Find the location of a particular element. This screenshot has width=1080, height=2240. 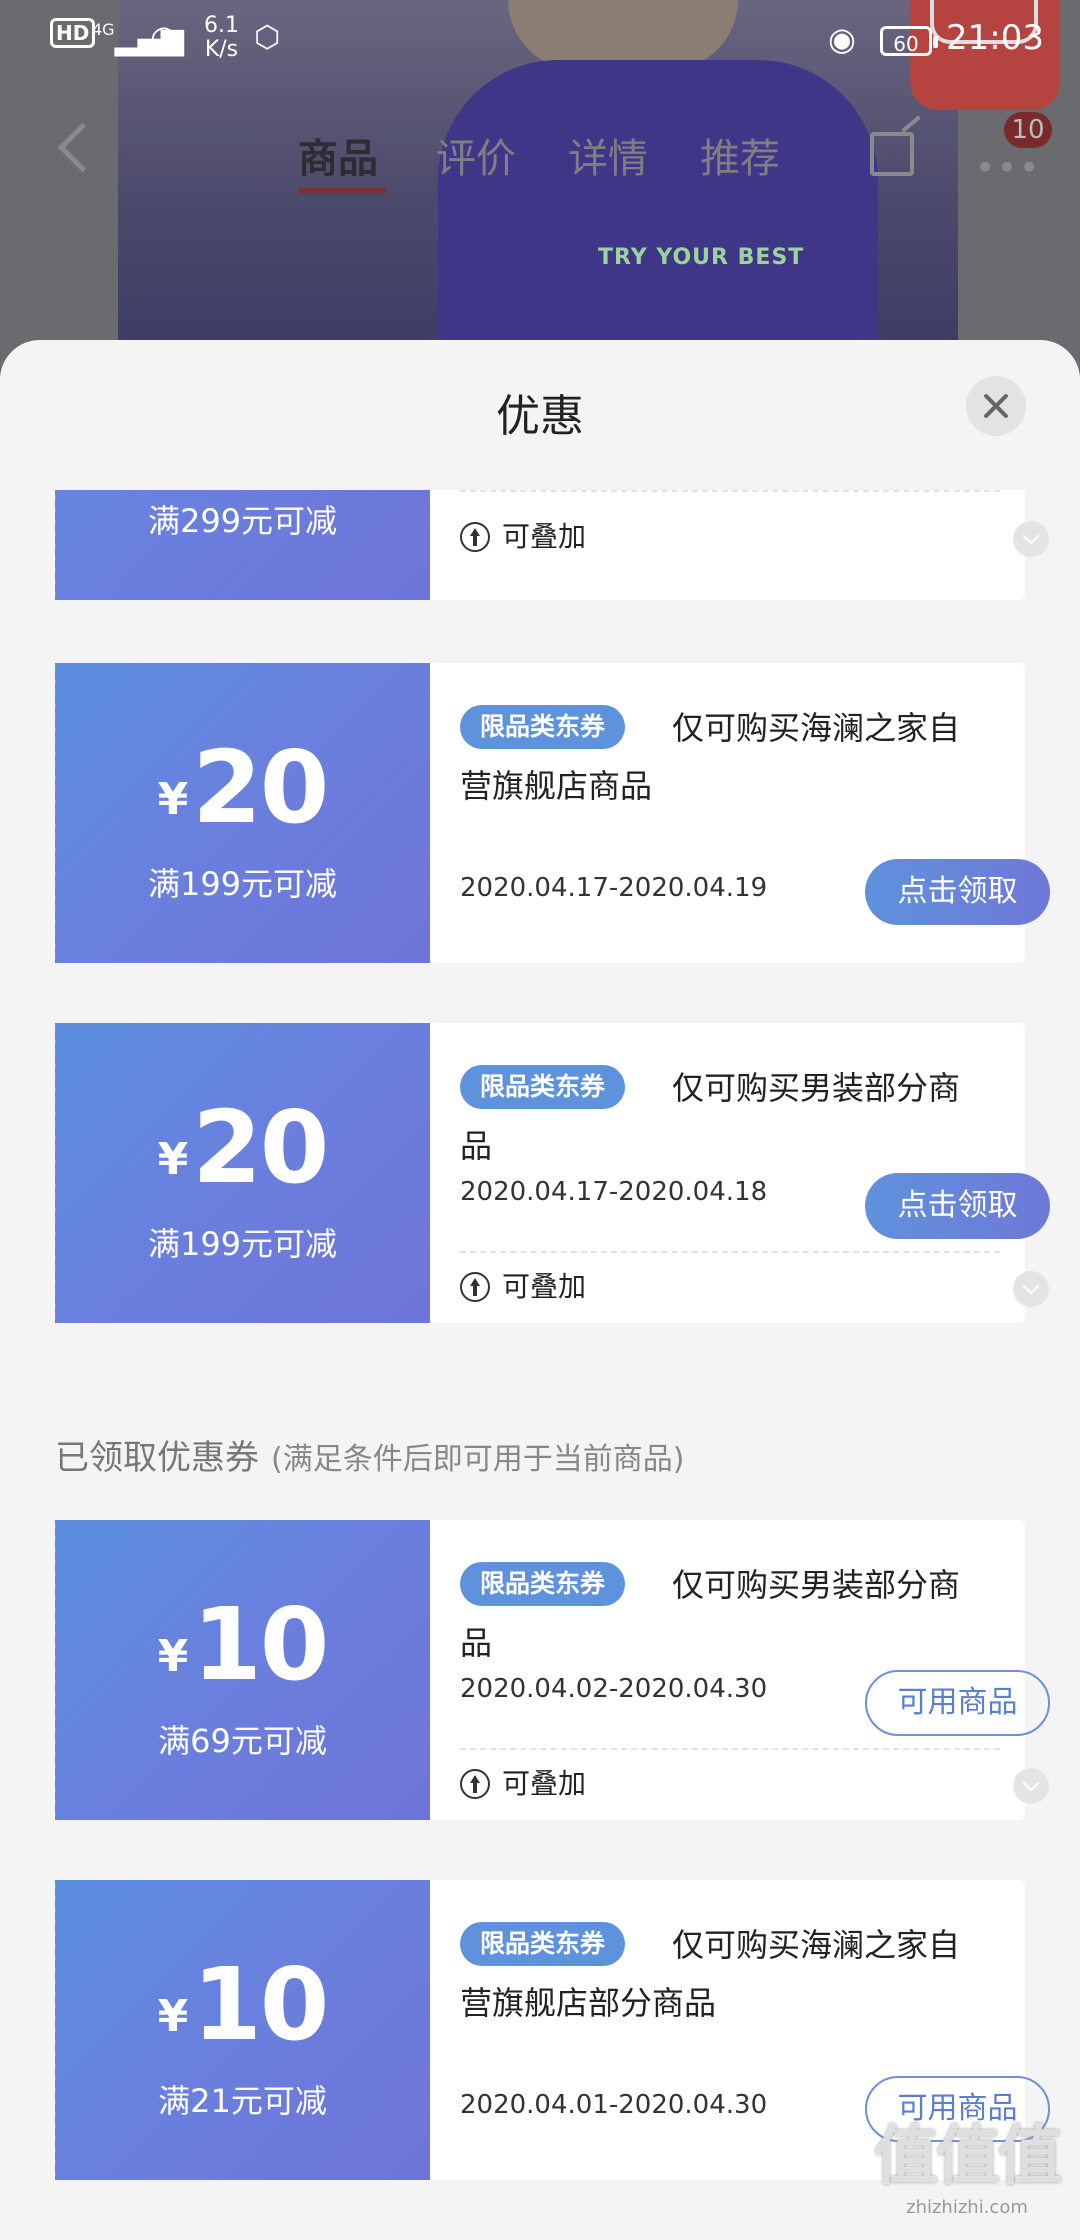

coupon-condition: 满299元可减 is located at coordinates (242, 521).